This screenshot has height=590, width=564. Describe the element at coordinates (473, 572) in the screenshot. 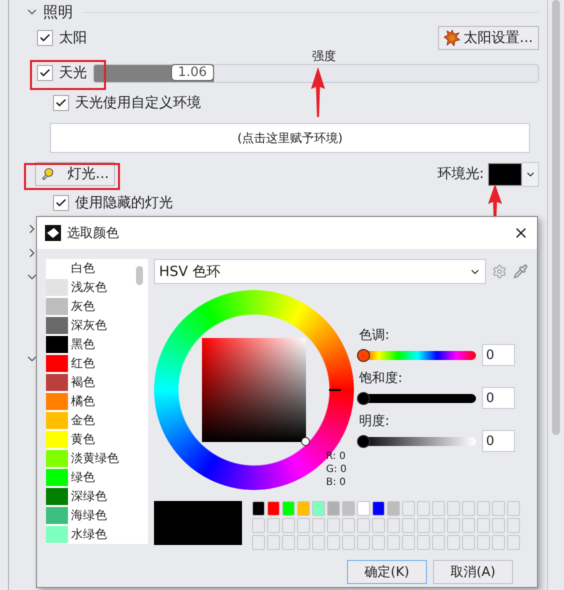

I see `dialog-button: 取消(A)` at that location.